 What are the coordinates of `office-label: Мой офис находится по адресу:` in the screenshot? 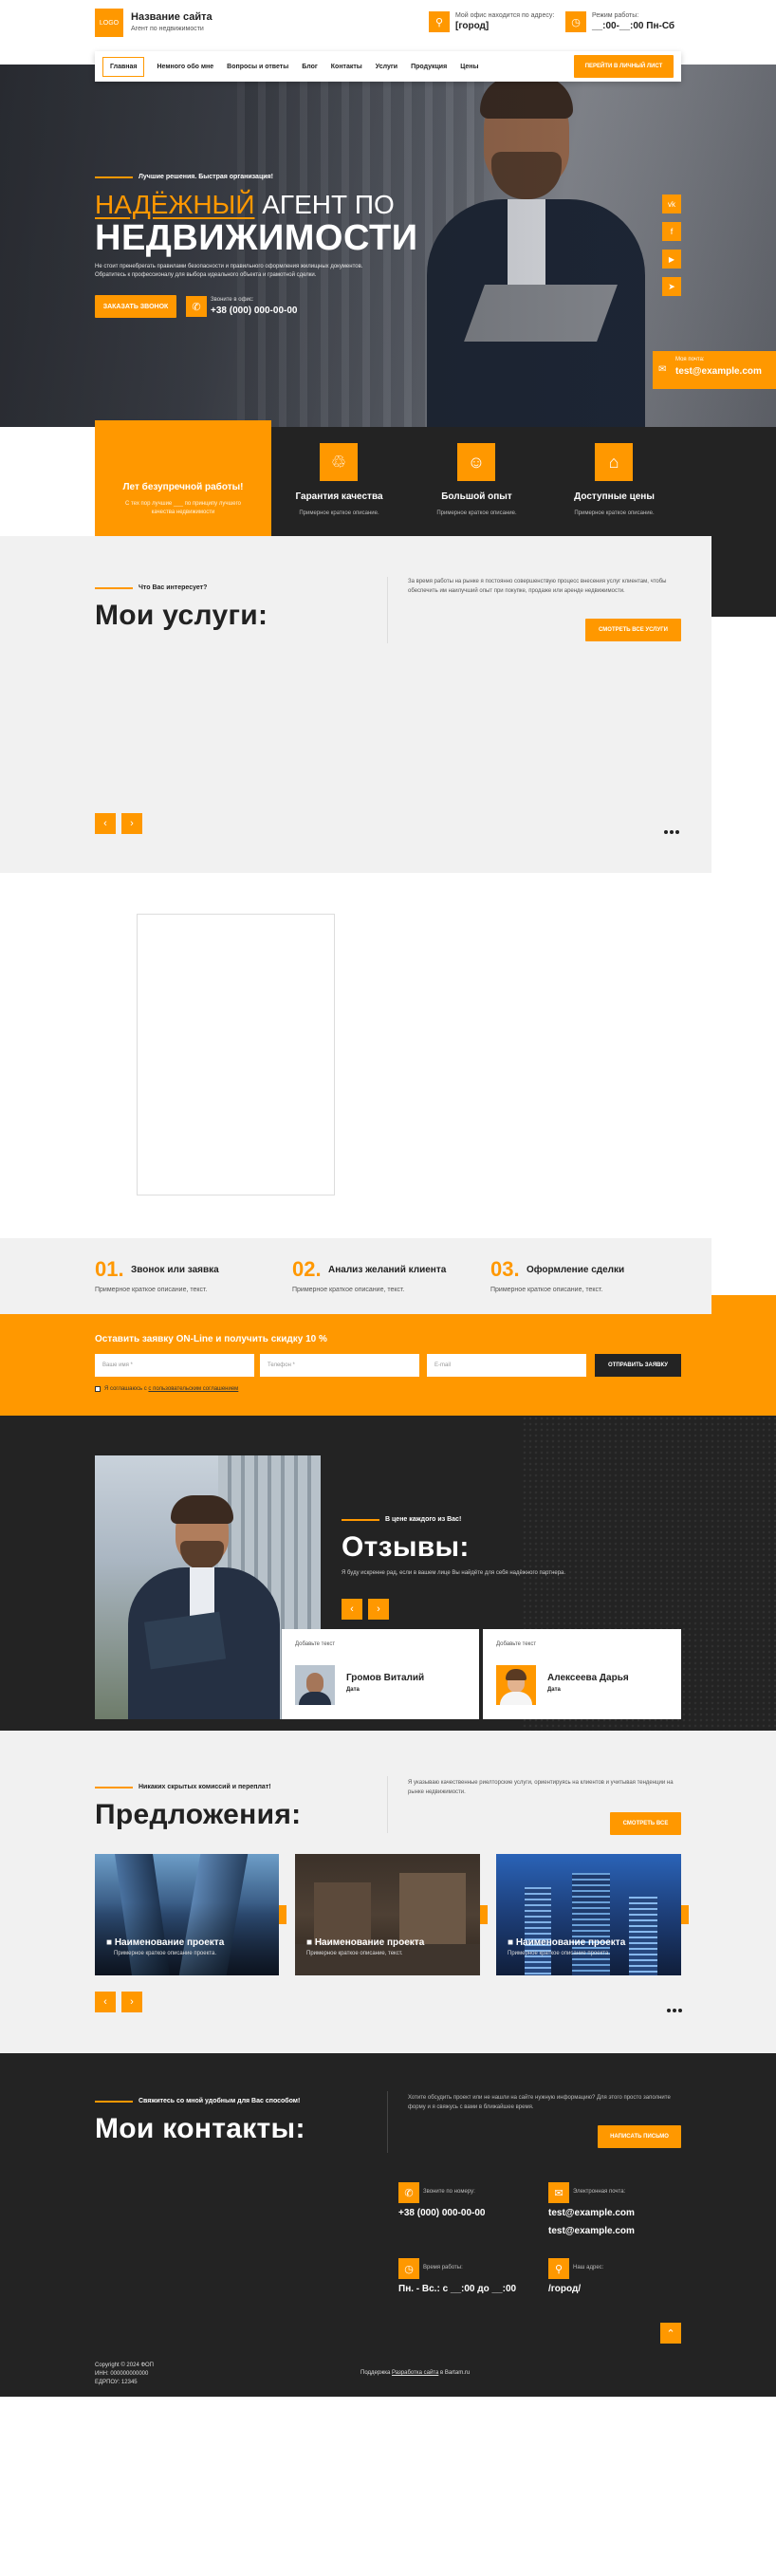 It's located at (505, 15).